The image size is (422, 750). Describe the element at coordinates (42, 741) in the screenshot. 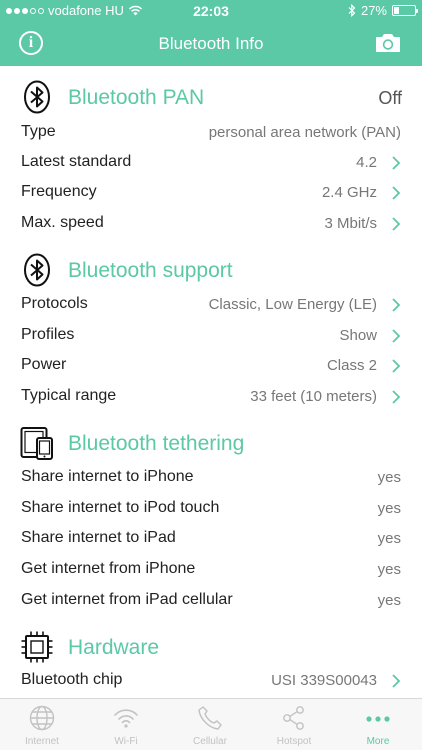

I see `tab-label: Internet` at that location.